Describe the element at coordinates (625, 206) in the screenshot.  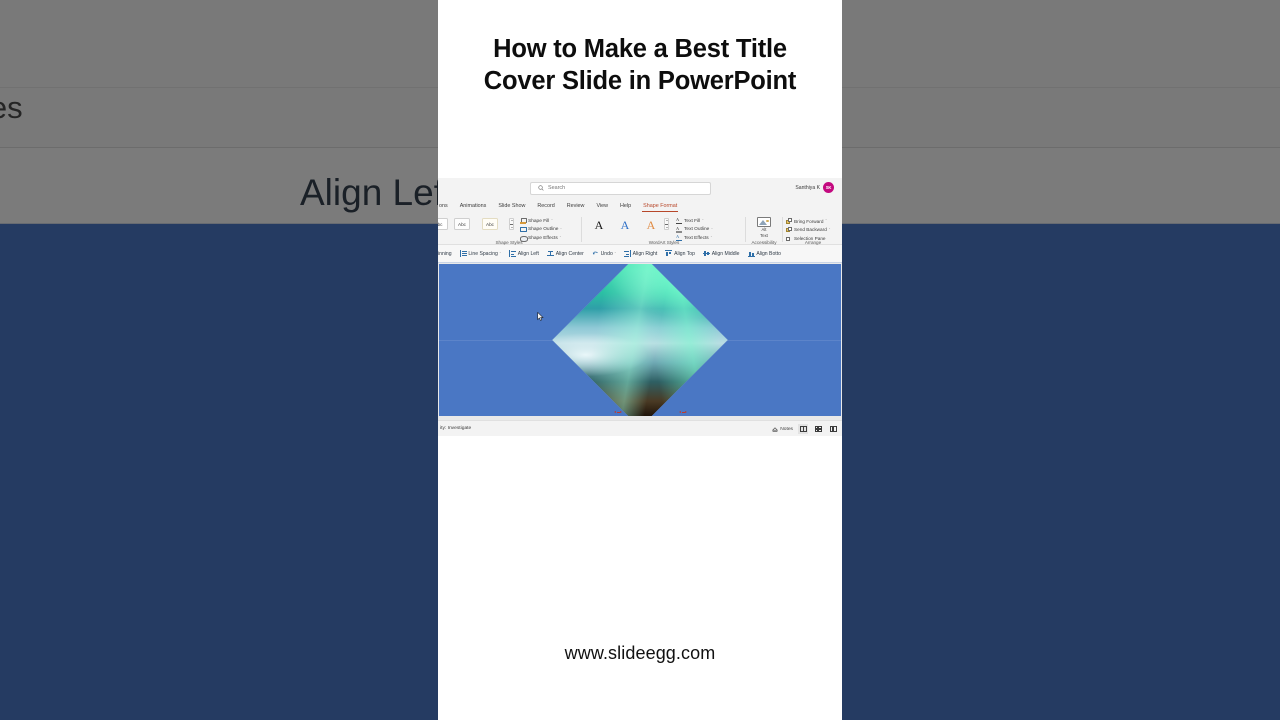
I see `tab-help: Help` at that location.